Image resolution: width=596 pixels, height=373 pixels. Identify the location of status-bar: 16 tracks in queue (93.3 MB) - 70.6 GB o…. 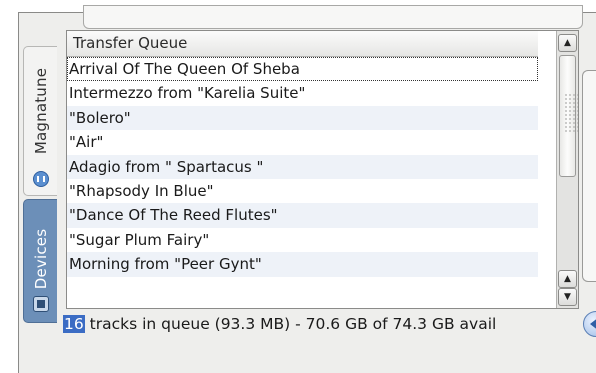
(279, 324).